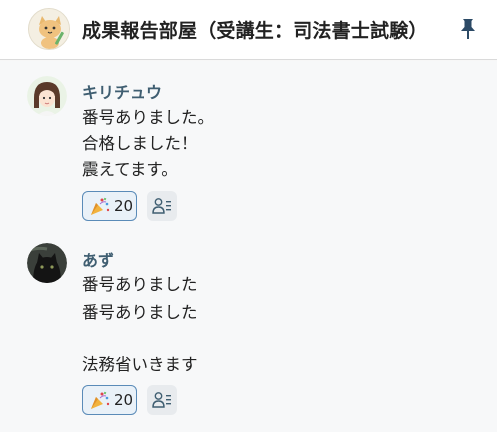 The height and width of the screenshot is (432, 497). I want to click on message-text-line: 番号ありました。, so click(148, 117).